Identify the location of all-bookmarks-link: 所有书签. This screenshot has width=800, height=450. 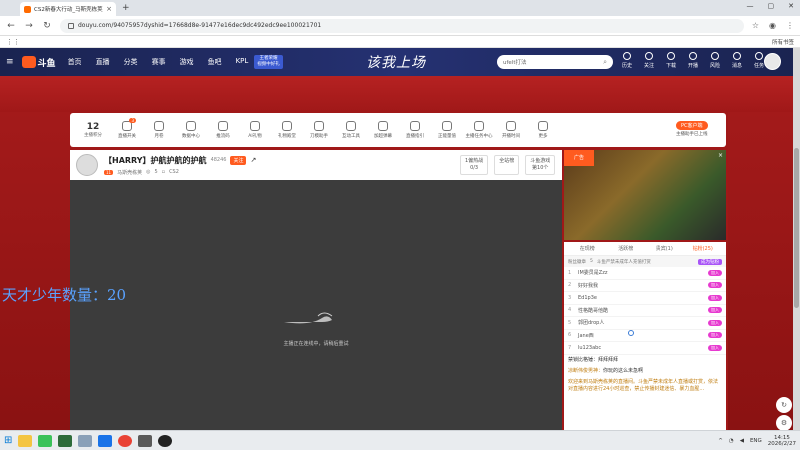
(783, 42).